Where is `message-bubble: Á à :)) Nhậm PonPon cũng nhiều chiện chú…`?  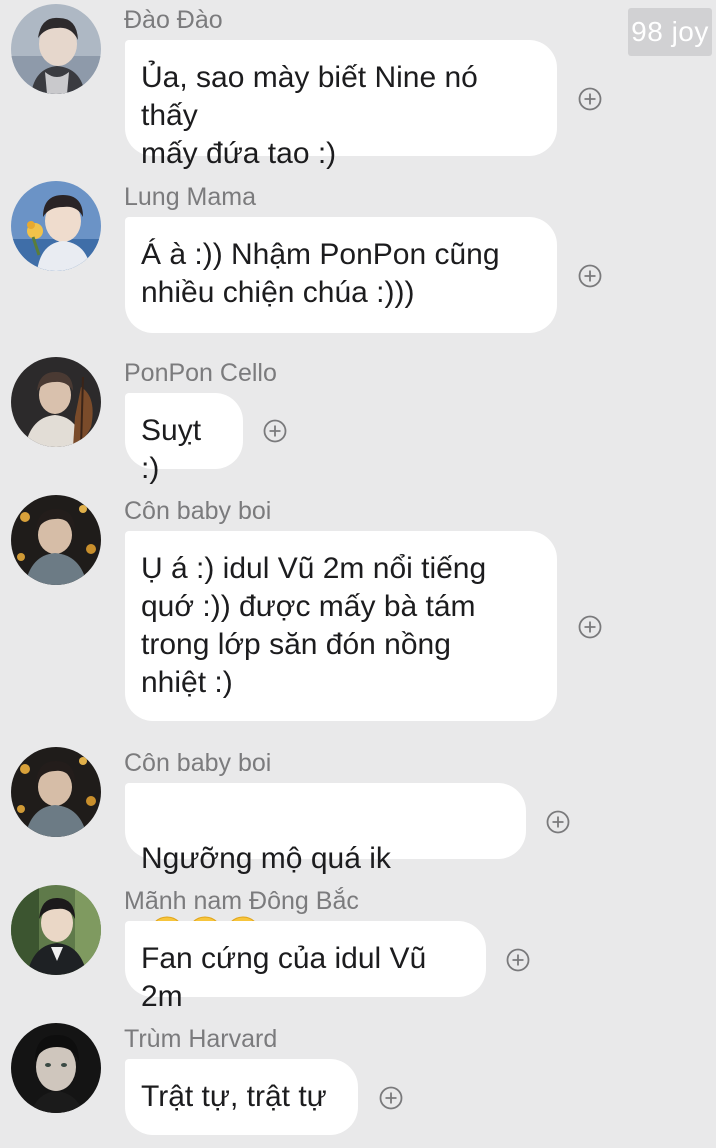 message-bubble: Á à :)) Nhậm PonPon cũng nhiều chiện chú… is located at coordinates (341, 275).